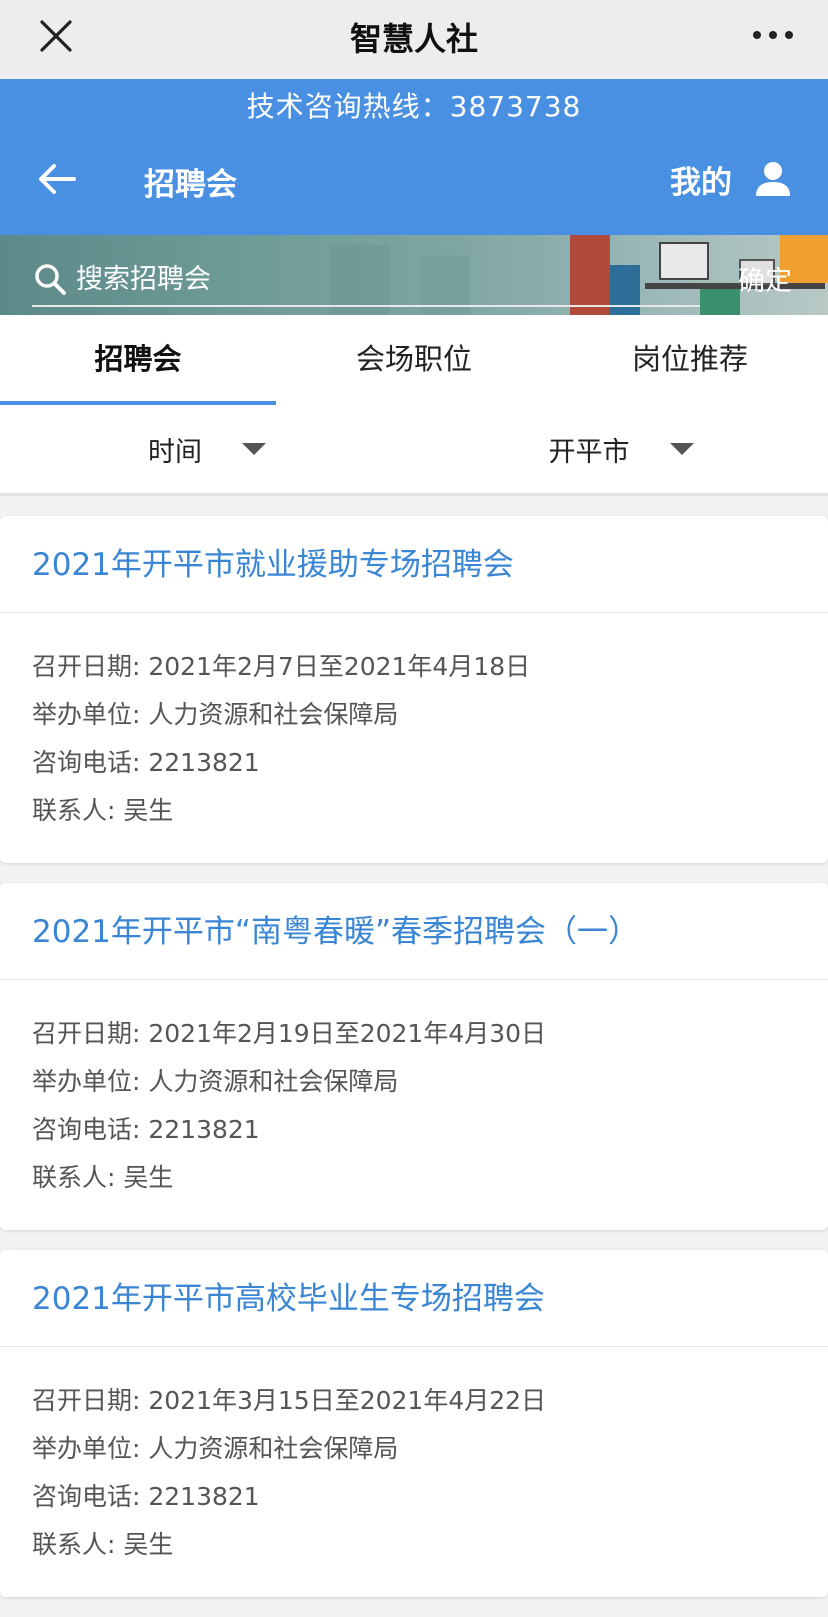  I want to click on filter-city-label: 开平市, so click(589, 452).